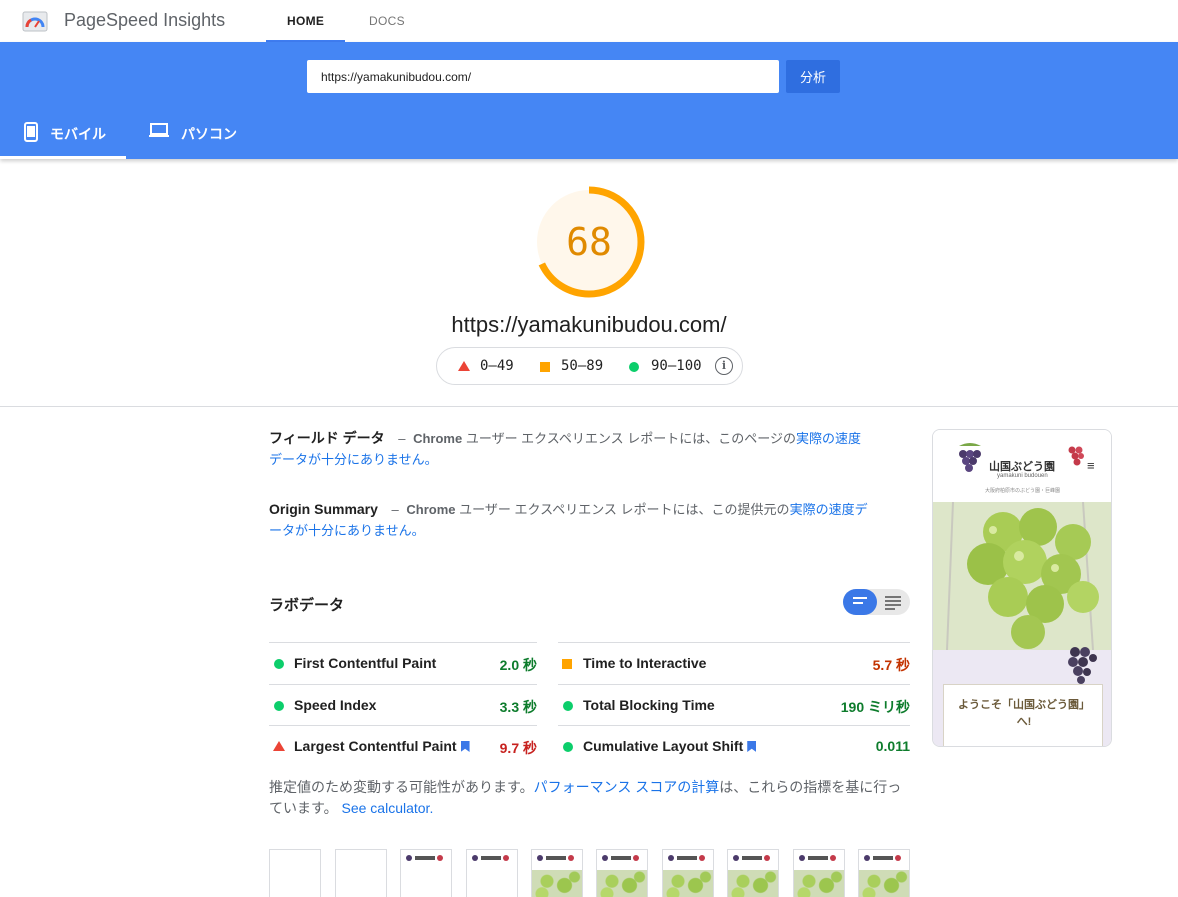  I want to click on compact-view-button, so click(860, 602).